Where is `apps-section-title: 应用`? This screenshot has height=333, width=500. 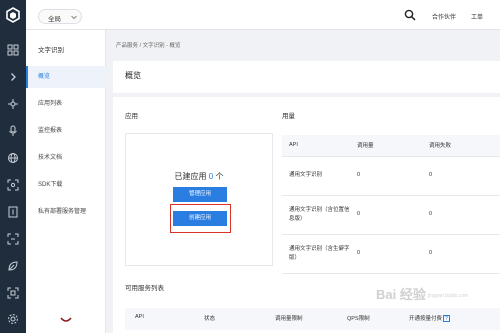
apps-section-title: 应用 is located at coordinates (131, 116).